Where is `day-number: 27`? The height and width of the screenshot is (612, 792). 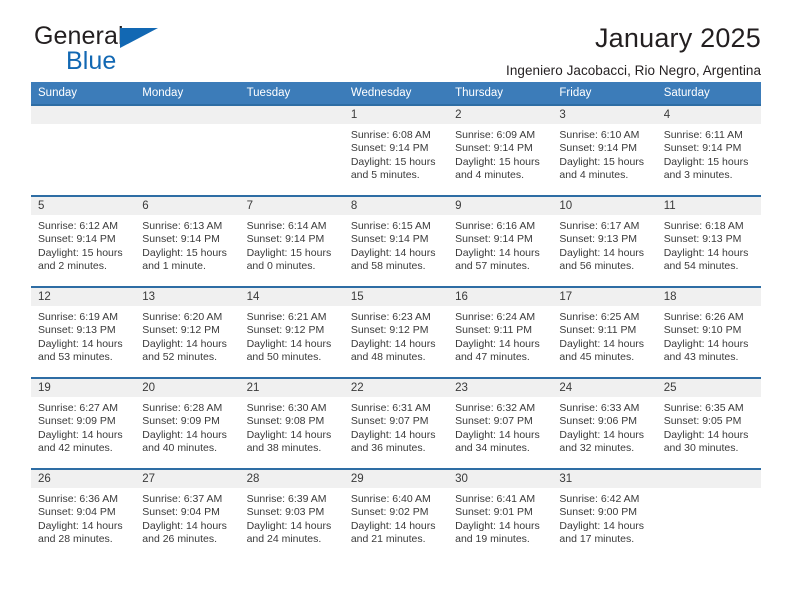 day-number: 27 is located at coordinates (187, 479).